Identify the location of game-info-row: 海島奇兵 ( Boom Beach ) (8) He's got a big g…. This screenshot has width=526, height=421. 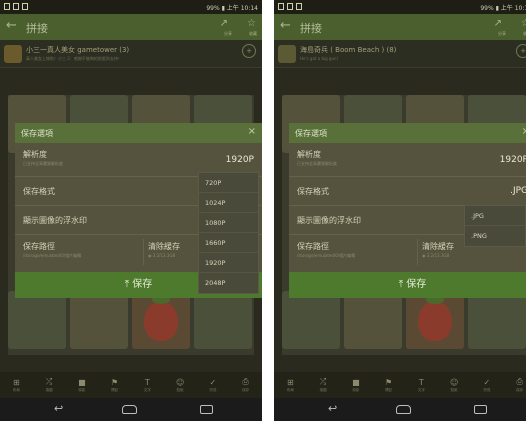
(400, 54).